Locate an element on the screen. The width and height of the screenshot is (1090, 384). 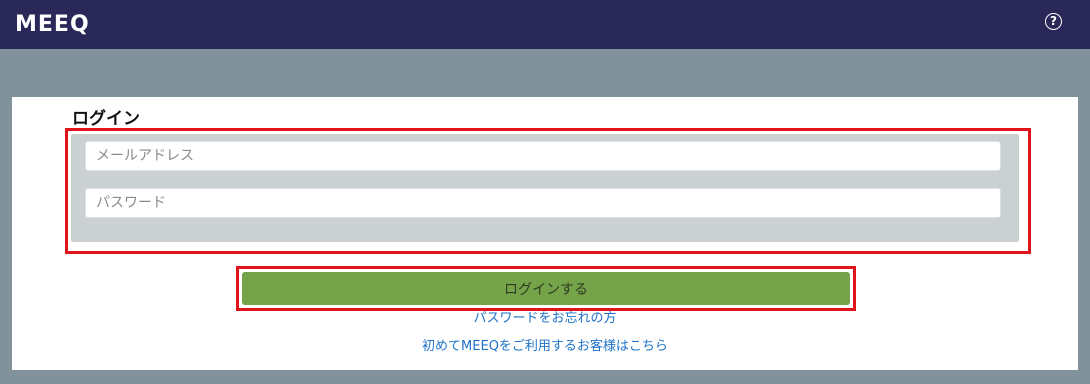
forgot-password-link: パスワードをお忘れの方 is located at coordinates (545, 319).